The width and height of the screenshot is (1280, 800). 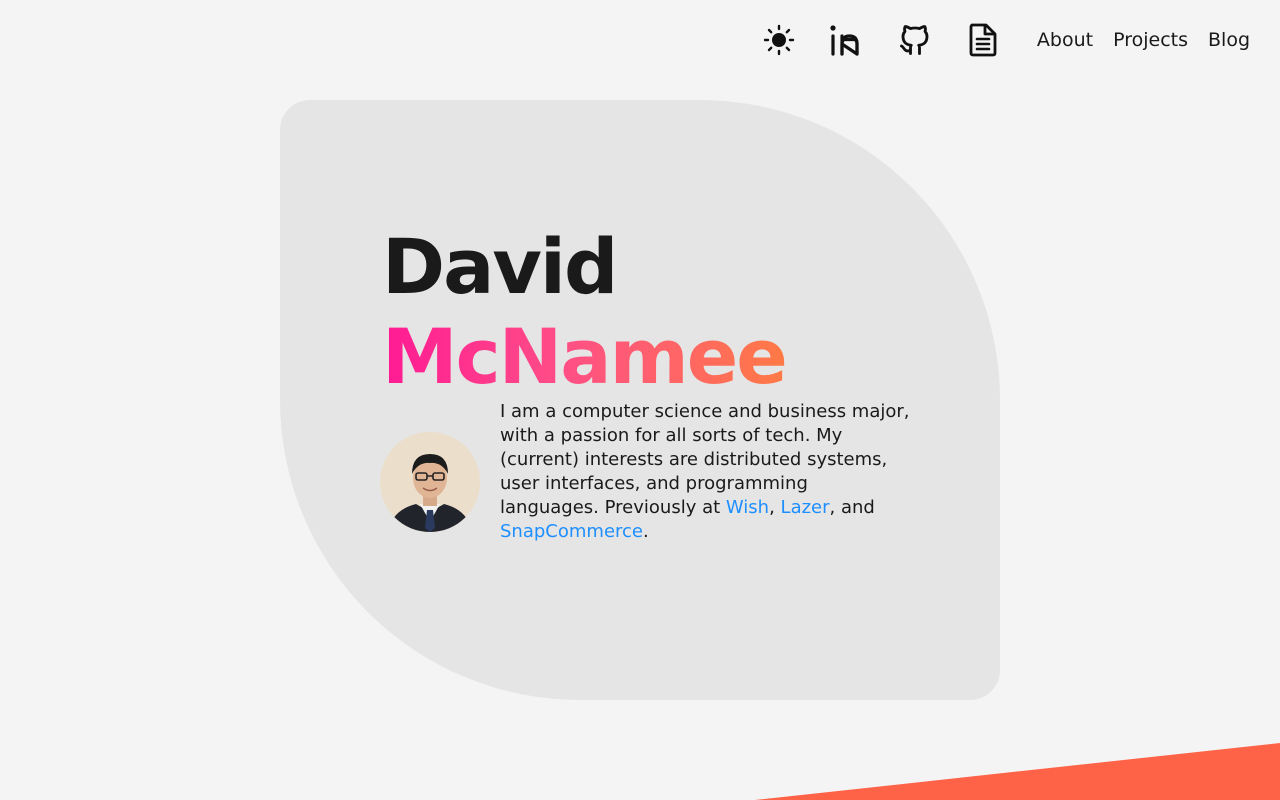 I want to click on sun-icon, so click(x=779, y=40).